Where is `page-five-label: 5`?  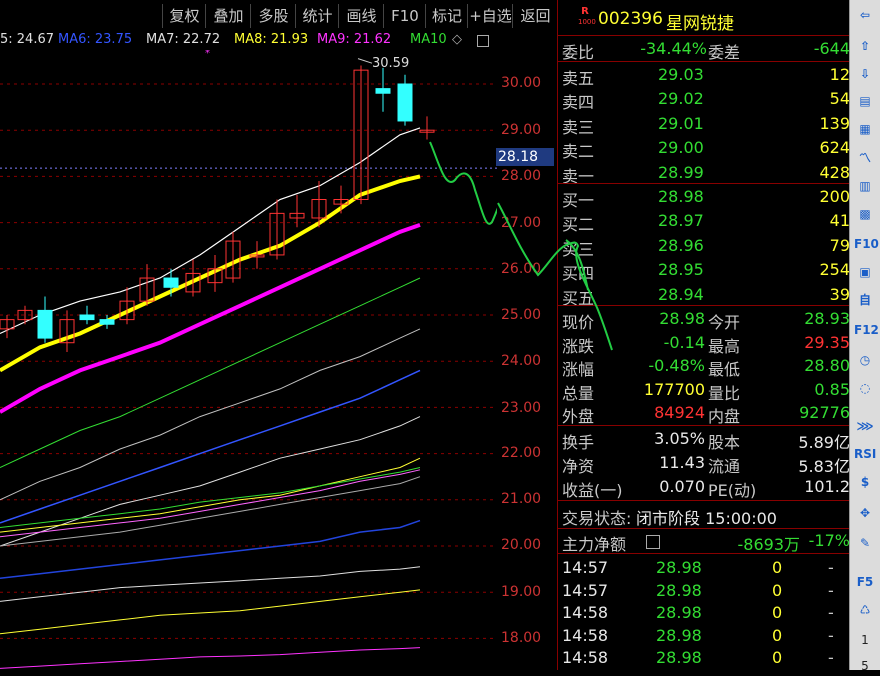
page-five-label: 5 is located at coordinates (865, 666).